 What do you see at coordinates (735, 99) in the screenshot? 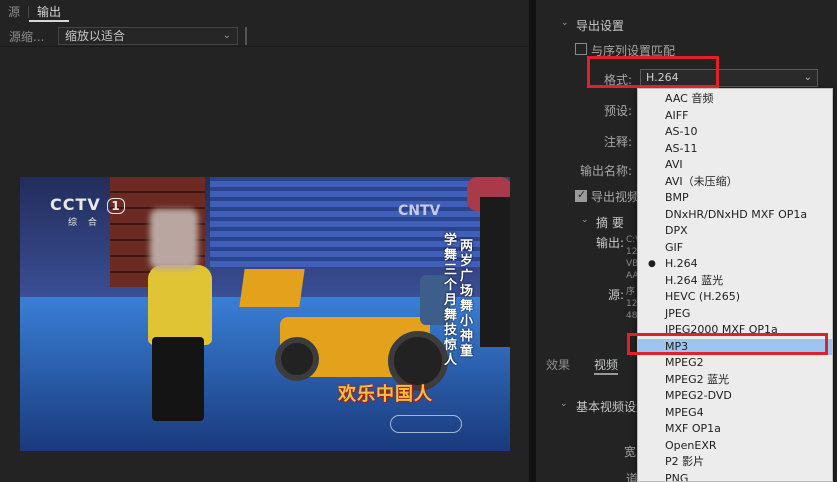
I see `format-option: AAC 音频` at bounding box center [735, 99].